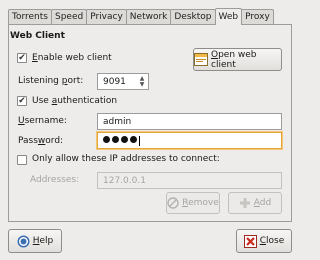 Image resolution: width=320 pixels, height=260 pixels. What do you see at coordinates (72, 58) in the screenshot?
I see `enable-web-client-label: Enable web client` at bounding box center [72, 58].